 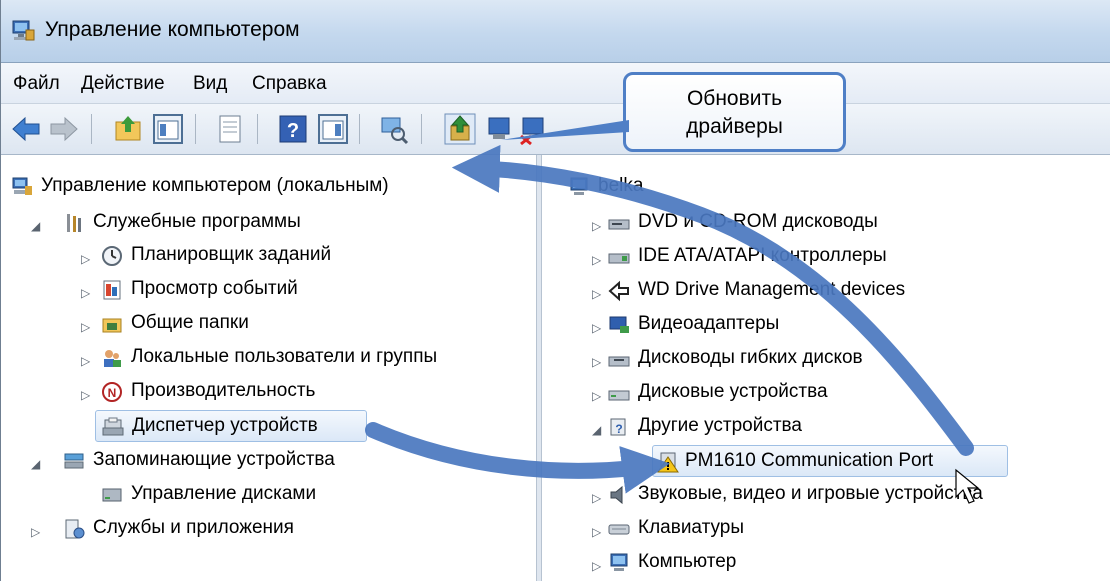 I want to click on ide-controller-icon, so click(x=619, y=258).